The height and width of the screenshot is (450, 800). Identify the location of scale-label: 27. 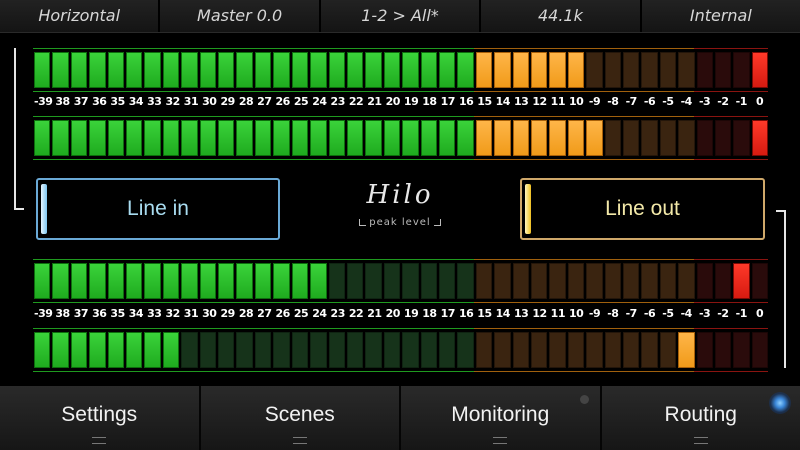
(264, 101).